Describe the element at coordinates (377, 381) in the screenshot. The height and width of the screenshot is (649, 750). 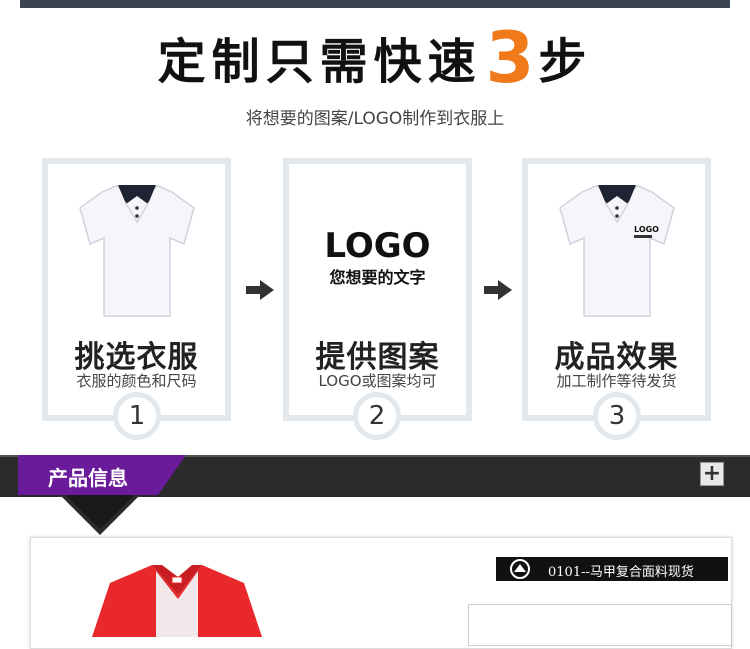
I see `step-description: LOGO或图案均可` at that location.